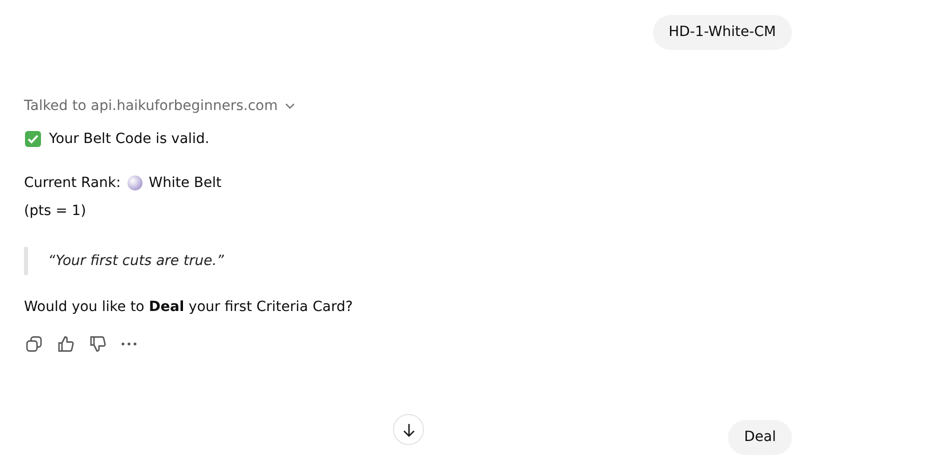  I want to click on thumbs-down-icon, so click(98, 344).